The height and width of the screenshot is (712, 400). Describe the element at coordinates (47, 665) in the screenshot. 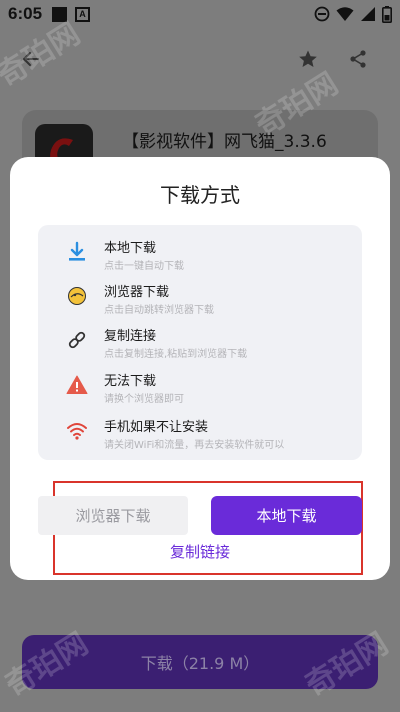

I see `watermark-bottom-left: 奇珀网` at that location.